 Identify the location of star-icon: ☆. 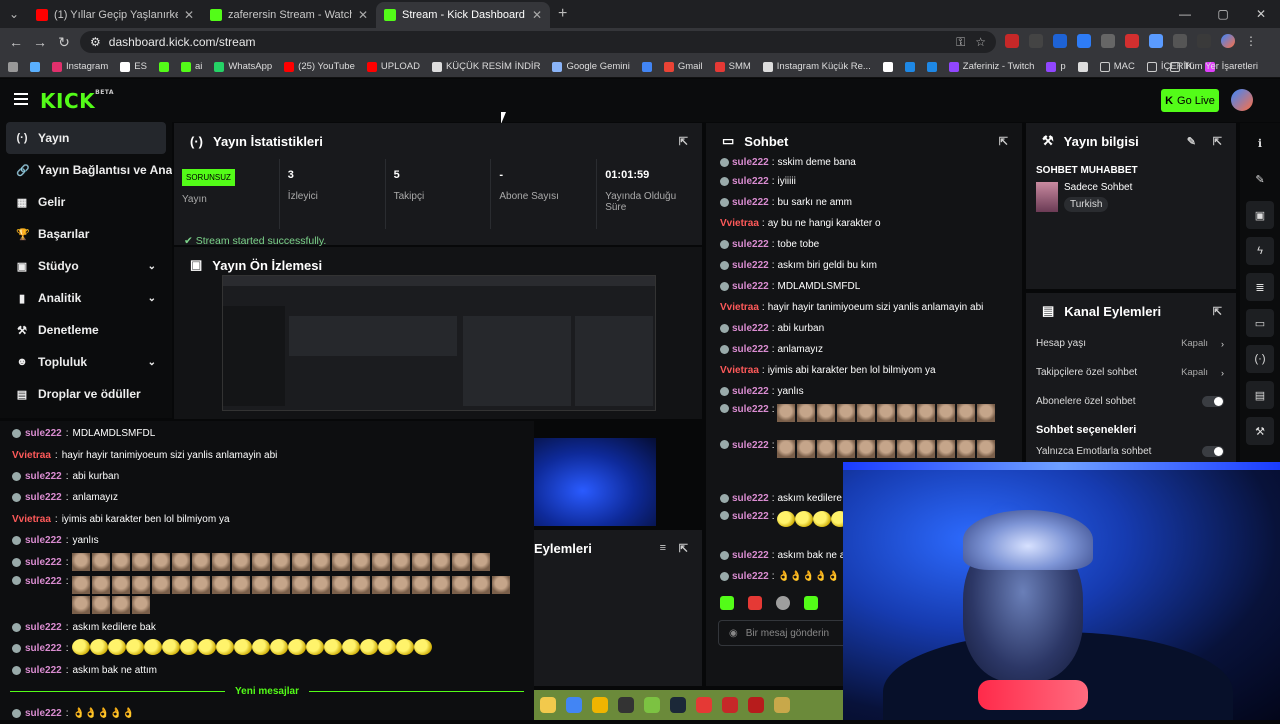
(980, 42).